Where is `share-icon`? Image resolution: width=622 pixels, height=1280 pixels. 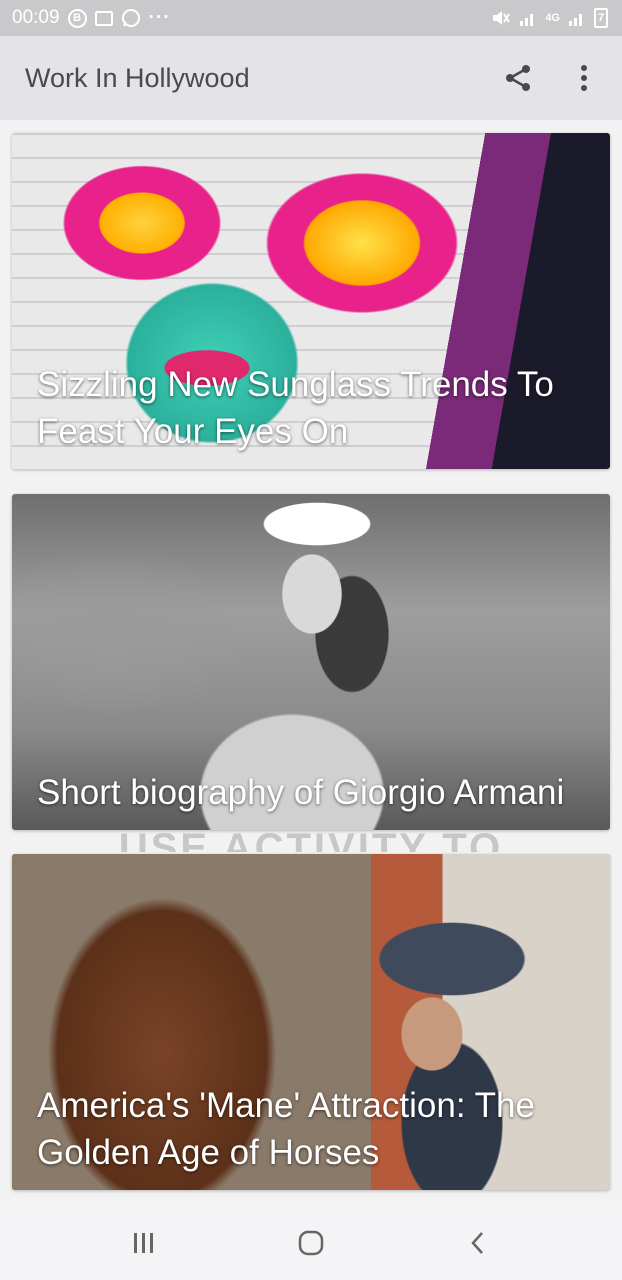 share-icon is located at coordinates (518, 78).